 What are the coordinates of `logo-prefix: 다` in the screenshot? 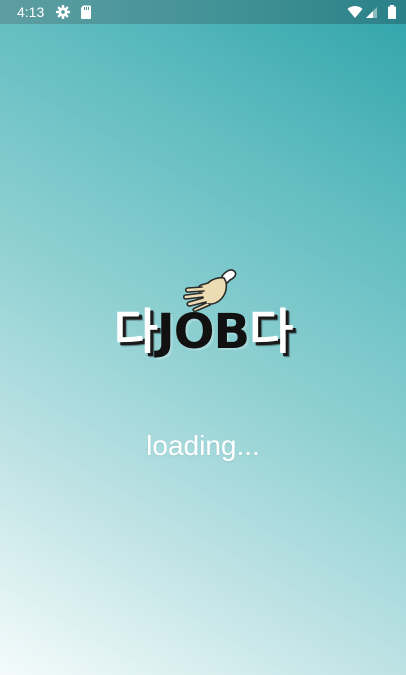 It's located at (135, 332).